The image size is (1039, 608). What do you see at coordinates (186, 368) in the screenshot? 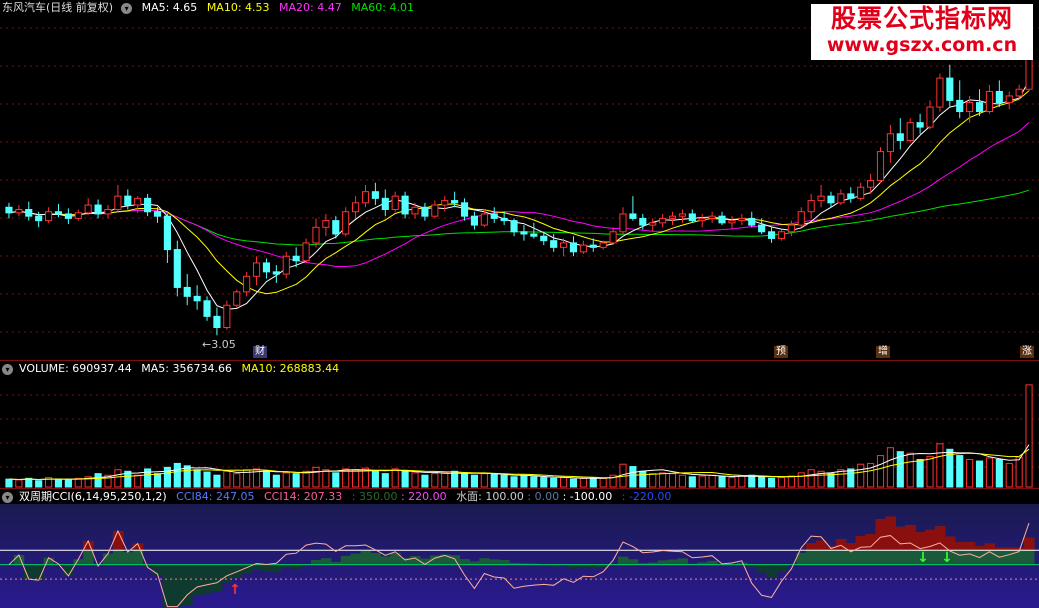
I see `volume-ma5-label: MA5: 356734.66` at bounding box center [186, 368].